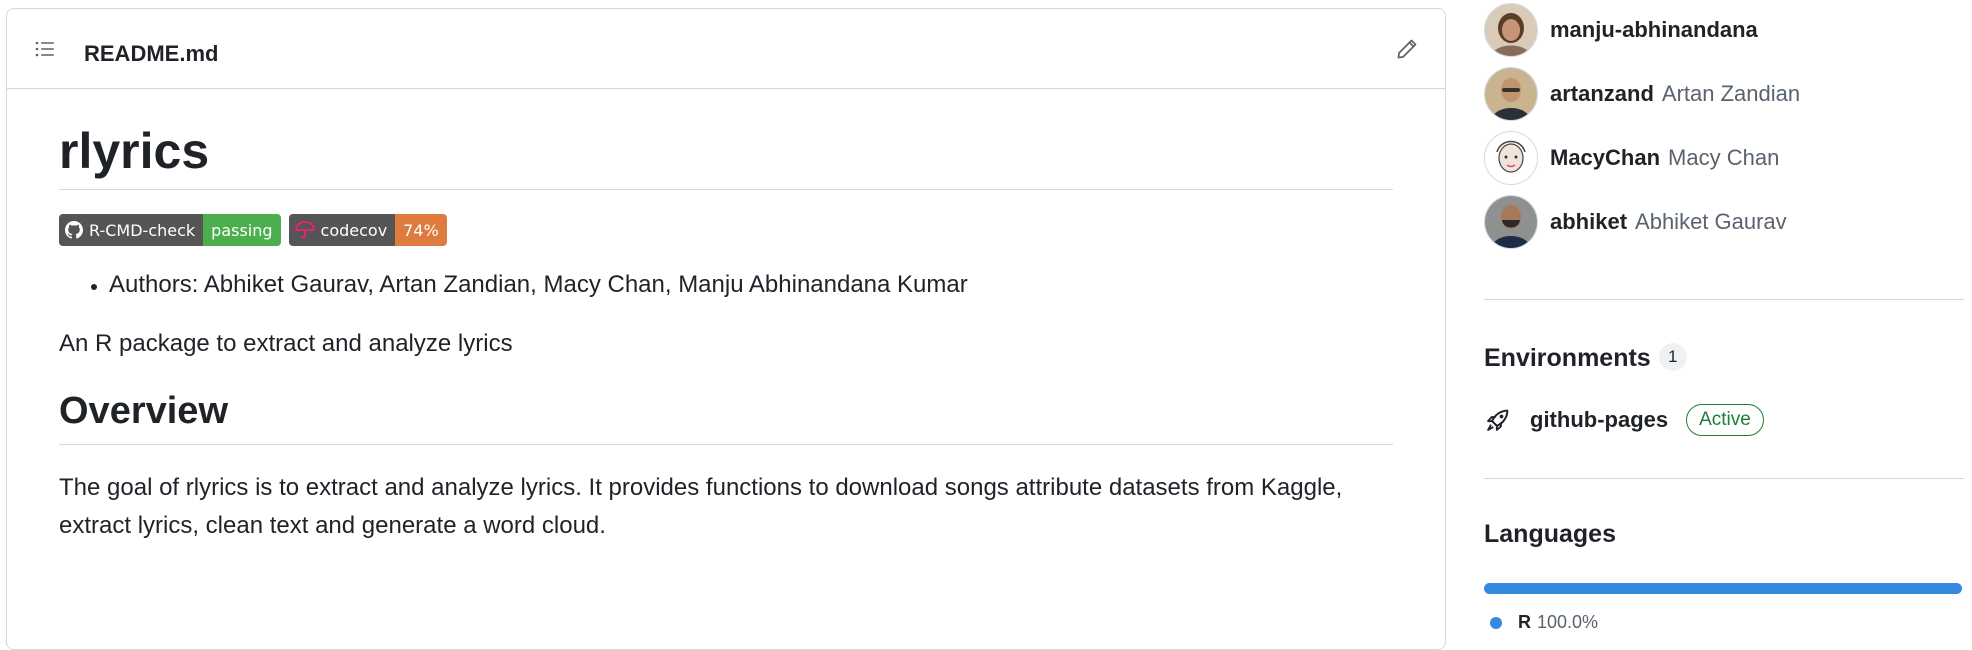 This screenshot has height=650, width=1972. Describe the element at coordinates (1711, 221) in the screenshot. I see `contributor-name: Abhiket Gaurav` at that location.